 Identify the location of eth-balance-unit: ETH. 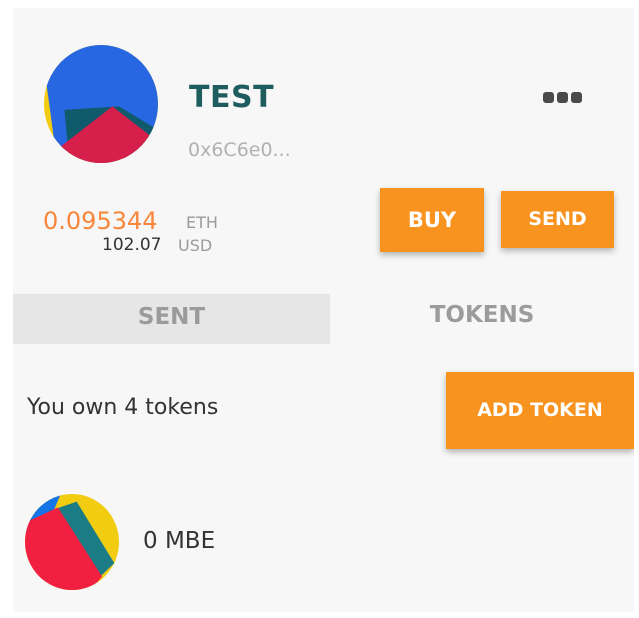
(202, 222).